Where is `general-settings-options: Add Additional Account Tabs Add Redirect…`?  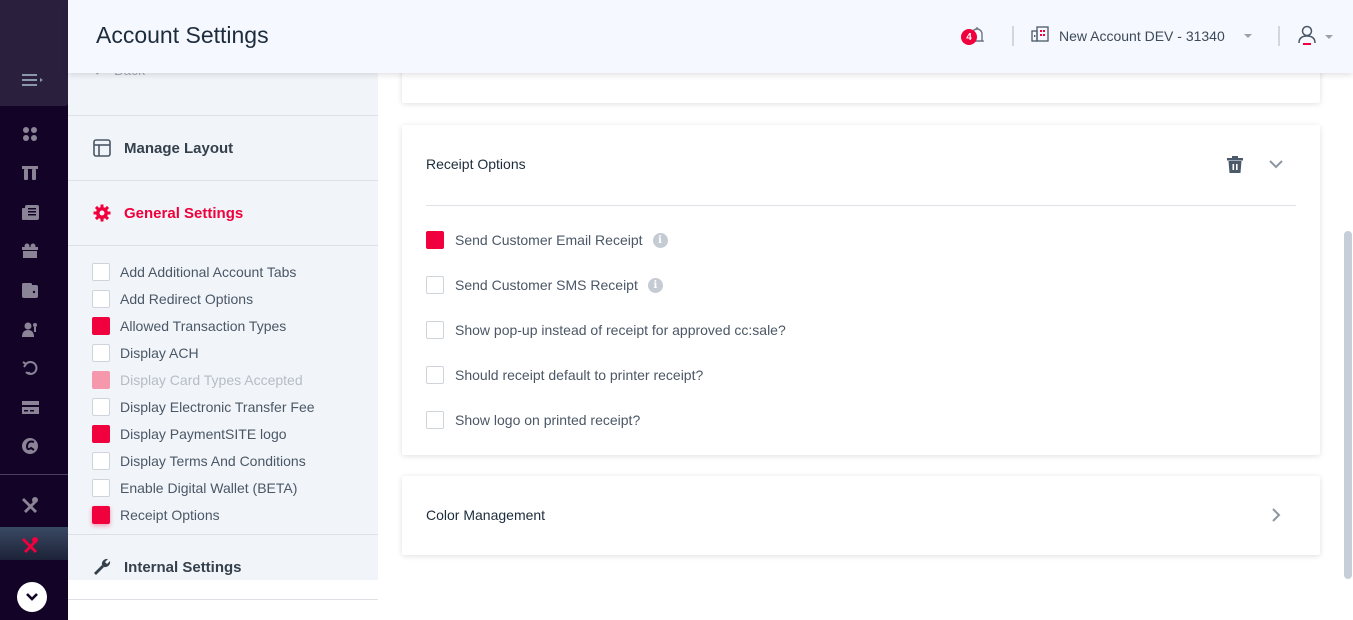
general-settings-options: Add Additional Account Tabs Add Redirect… is located at coordinates (203, 393).